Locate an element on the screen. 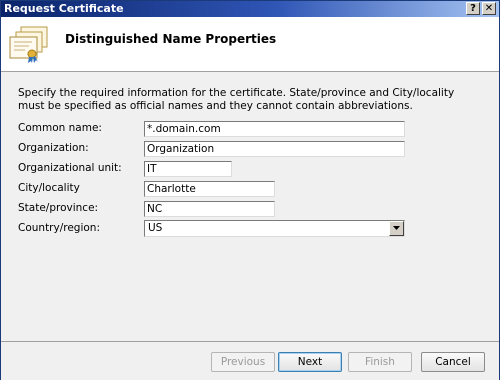 The height and width of the screenshot is (380, 500). cancel-button: Cancel is located at coordinates (453, 362).